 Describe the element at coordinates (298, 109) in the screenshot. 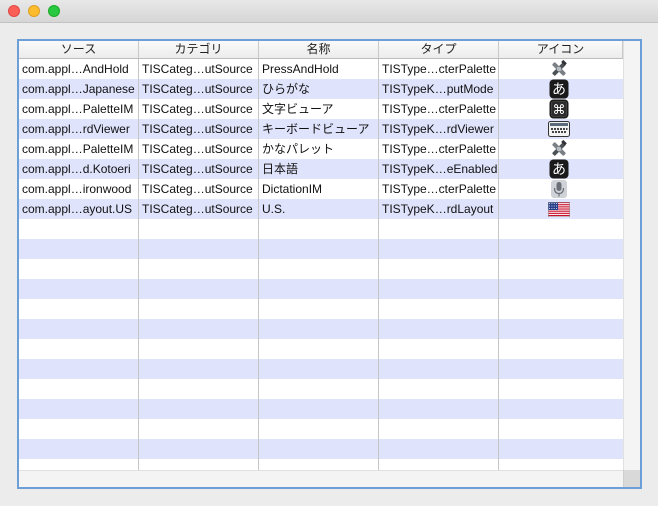

I see `name-cell: 文字ビューア` at that location.